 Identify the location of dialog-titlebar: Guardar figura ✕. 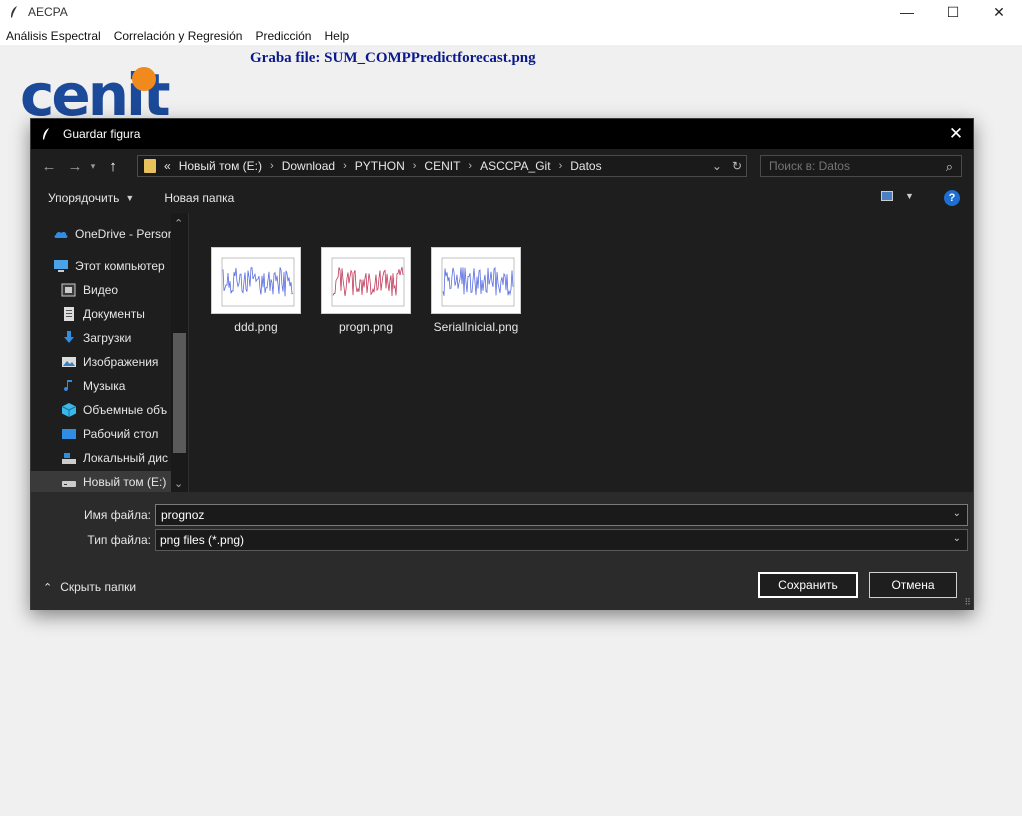
(502, 134).